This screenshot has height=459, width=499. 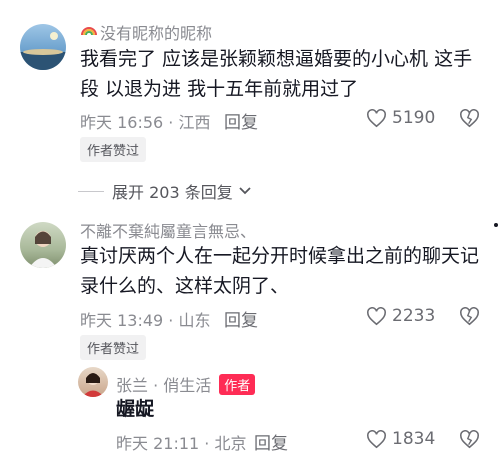 I want to click on like-button: 2233, so click(x=400, y=316).